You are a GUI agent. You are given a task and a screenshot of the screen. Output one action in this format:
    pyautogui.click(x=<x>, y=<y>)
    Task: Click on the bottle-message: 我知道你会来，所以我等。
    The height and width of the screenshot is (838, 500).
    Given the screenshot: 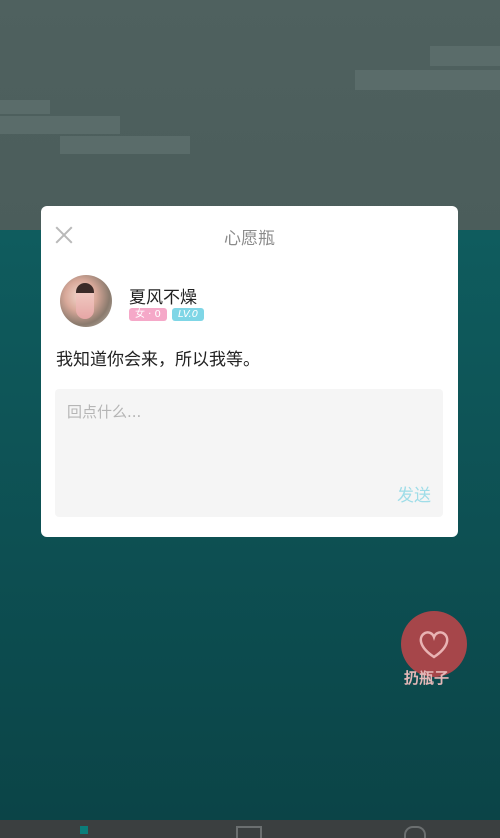 What is the action you would take?
    pyautogui.click(x=158, y=360)
    